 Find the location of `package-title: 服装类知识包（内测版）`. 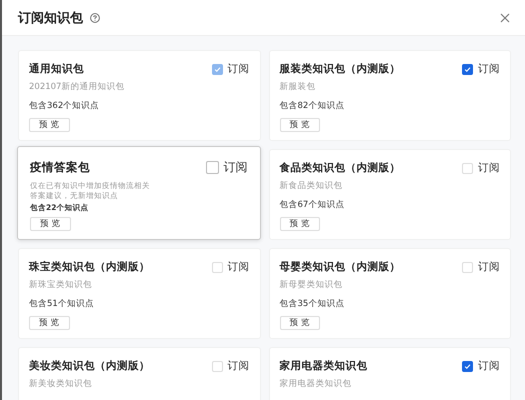

package-title: 服装类知识包（内测版） is located at coordinates (341, 69).